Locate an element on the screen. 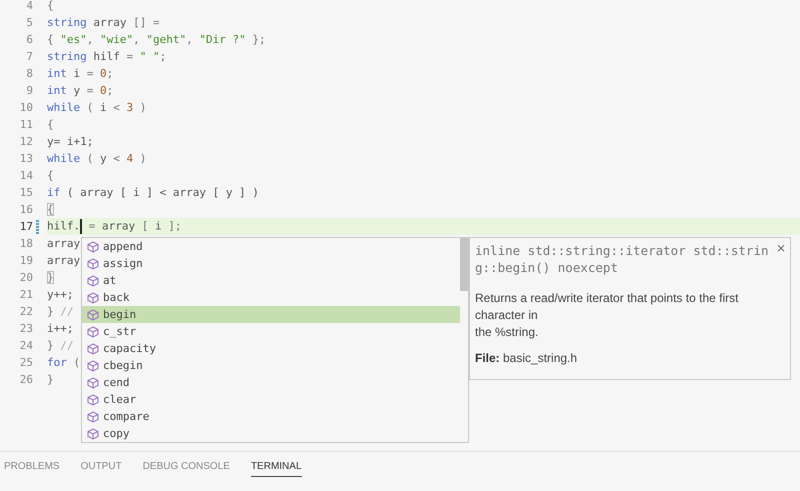 The height and width of the screenshot is (491, 800). line-number: 22 is located at coordinates (25, 311).